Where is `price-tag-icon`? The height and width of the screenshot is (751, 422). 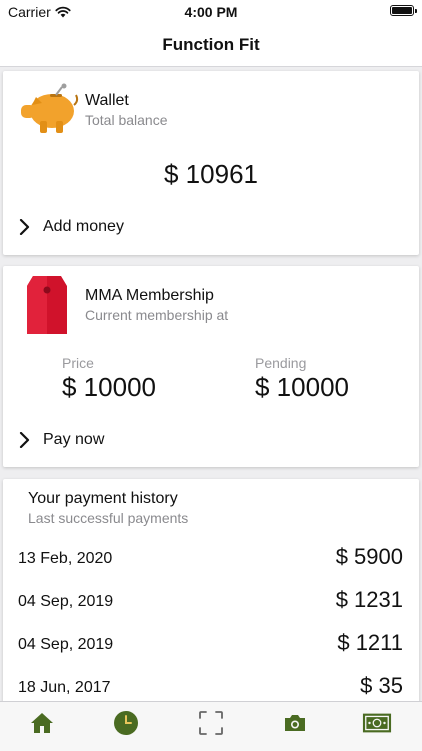 price-tag-icon is located at coordinates (47, 305).